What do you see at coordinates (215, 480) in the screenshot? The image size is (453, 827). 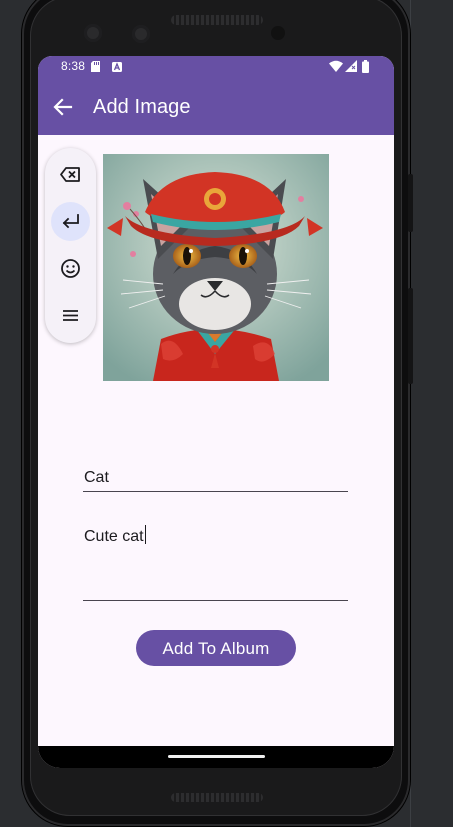 I see `name-field: Cat` at bounding box center [215, 480].